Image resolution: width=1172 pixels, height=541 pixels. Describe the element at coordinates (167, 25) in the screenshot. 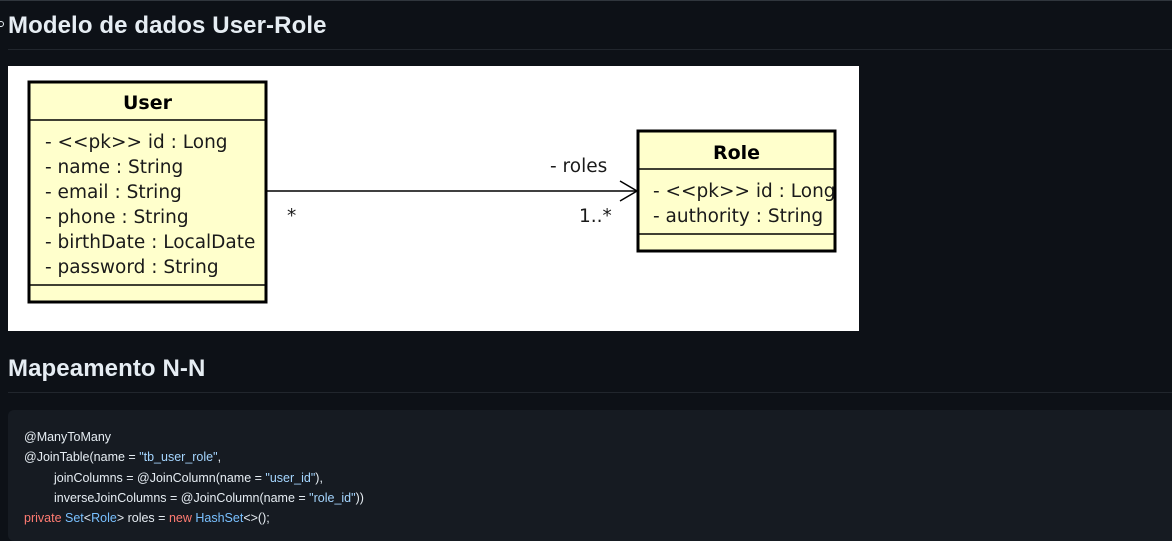

I see `heading-modelo-de-dados: Modelo de dados User-Role` at that location.